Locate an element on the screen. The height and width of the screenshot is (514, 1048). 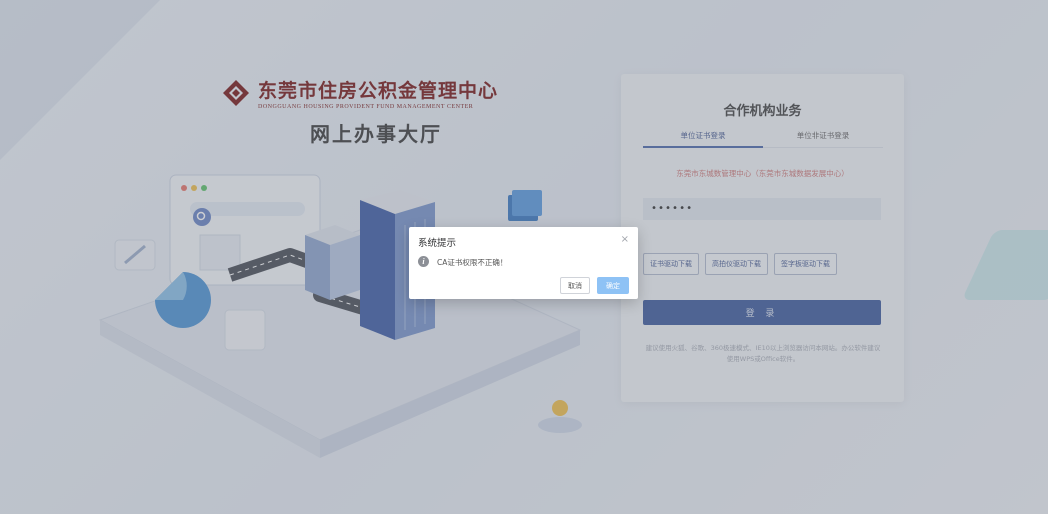
cancel-button: 取消 is located at coordinates (575, 285).